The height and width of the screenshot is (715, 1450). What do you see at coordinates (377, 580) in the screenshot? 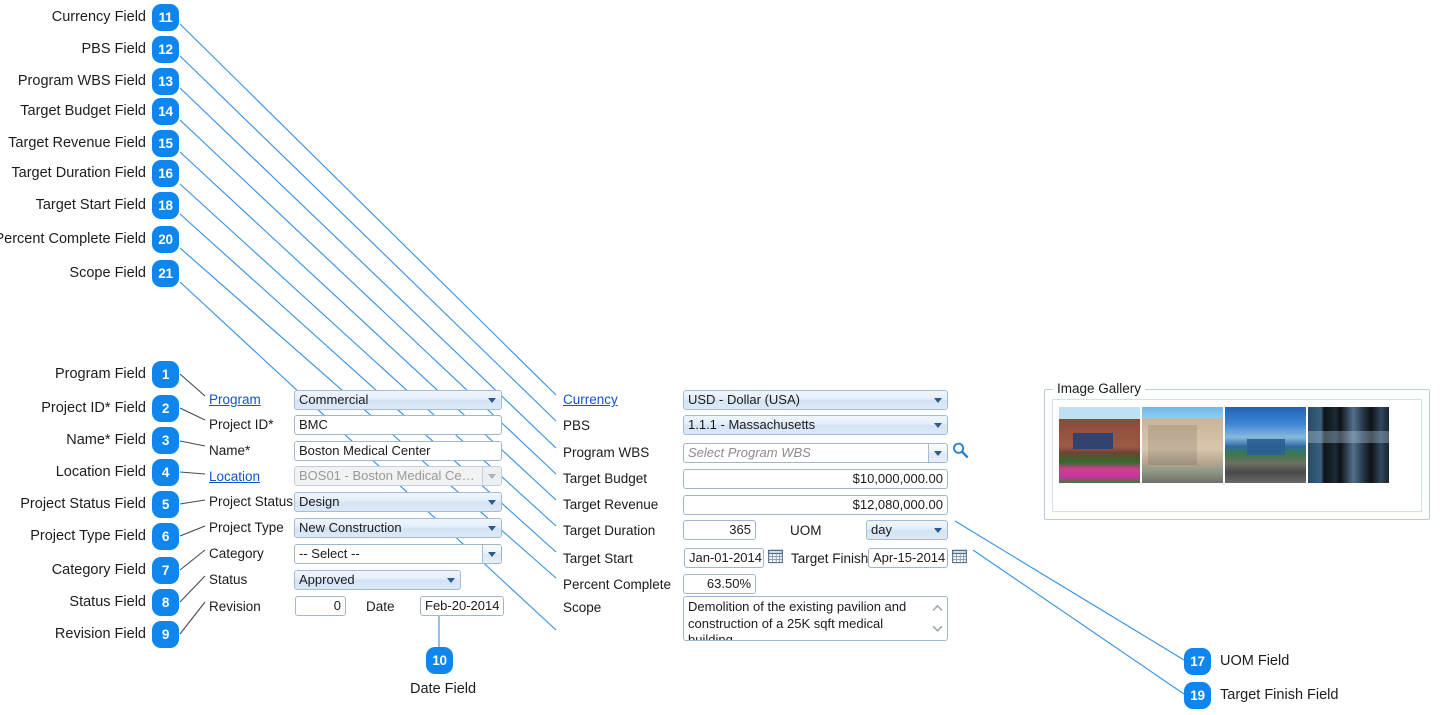
I see `status-select: Approved` at bounding box center [377, 580].